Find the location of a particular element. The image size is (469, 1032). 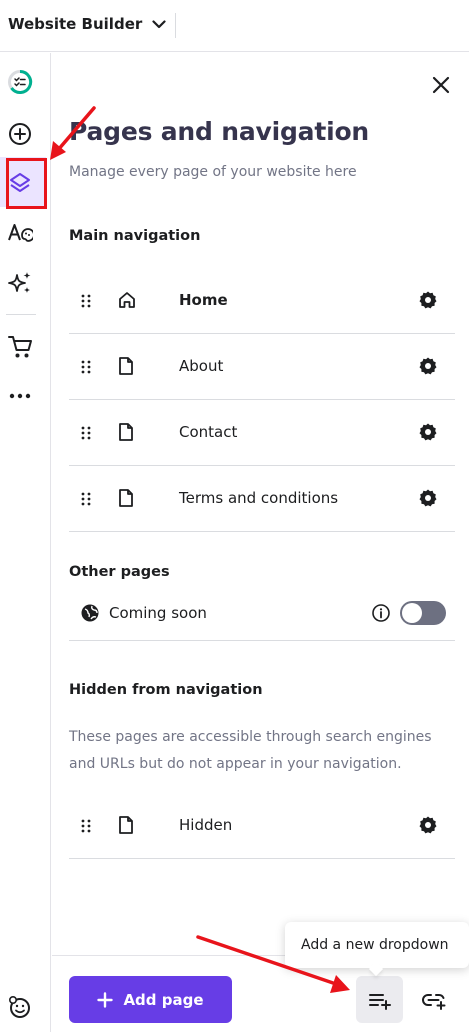

hidden-page-item: Hidden is located at coordinates (262, 826).